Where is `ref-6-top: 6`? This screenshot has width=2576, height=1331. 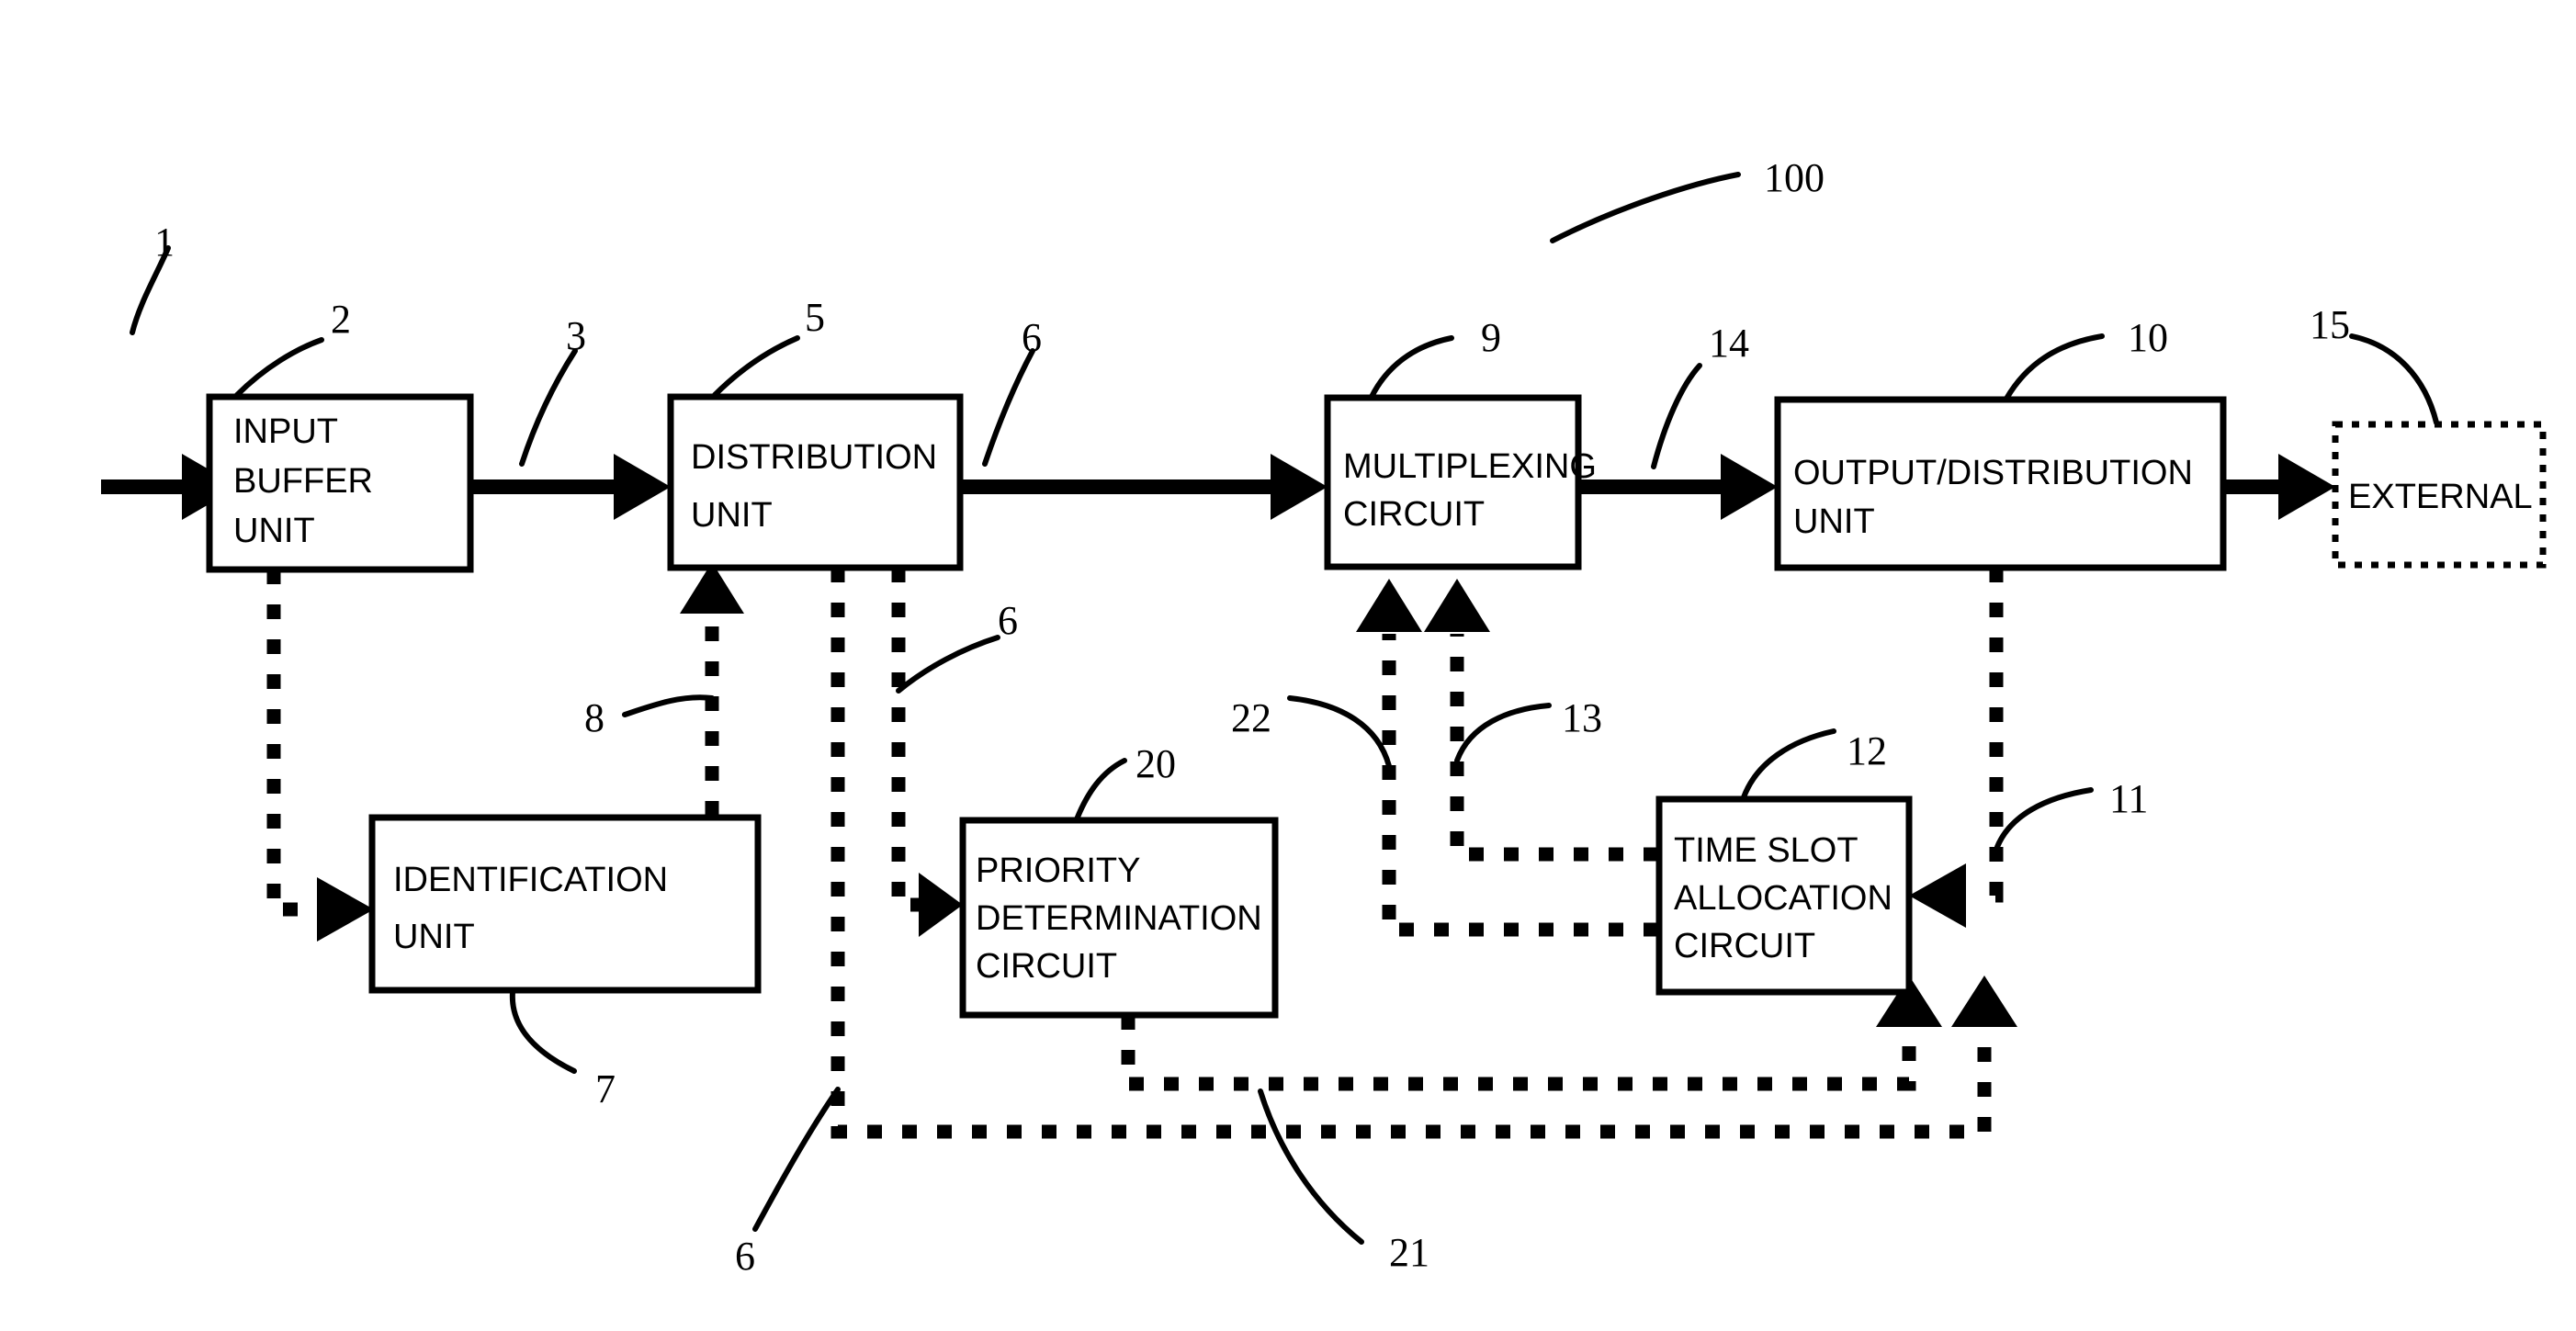
ref-6-top: 6 is located at coordinates (1012, 391).